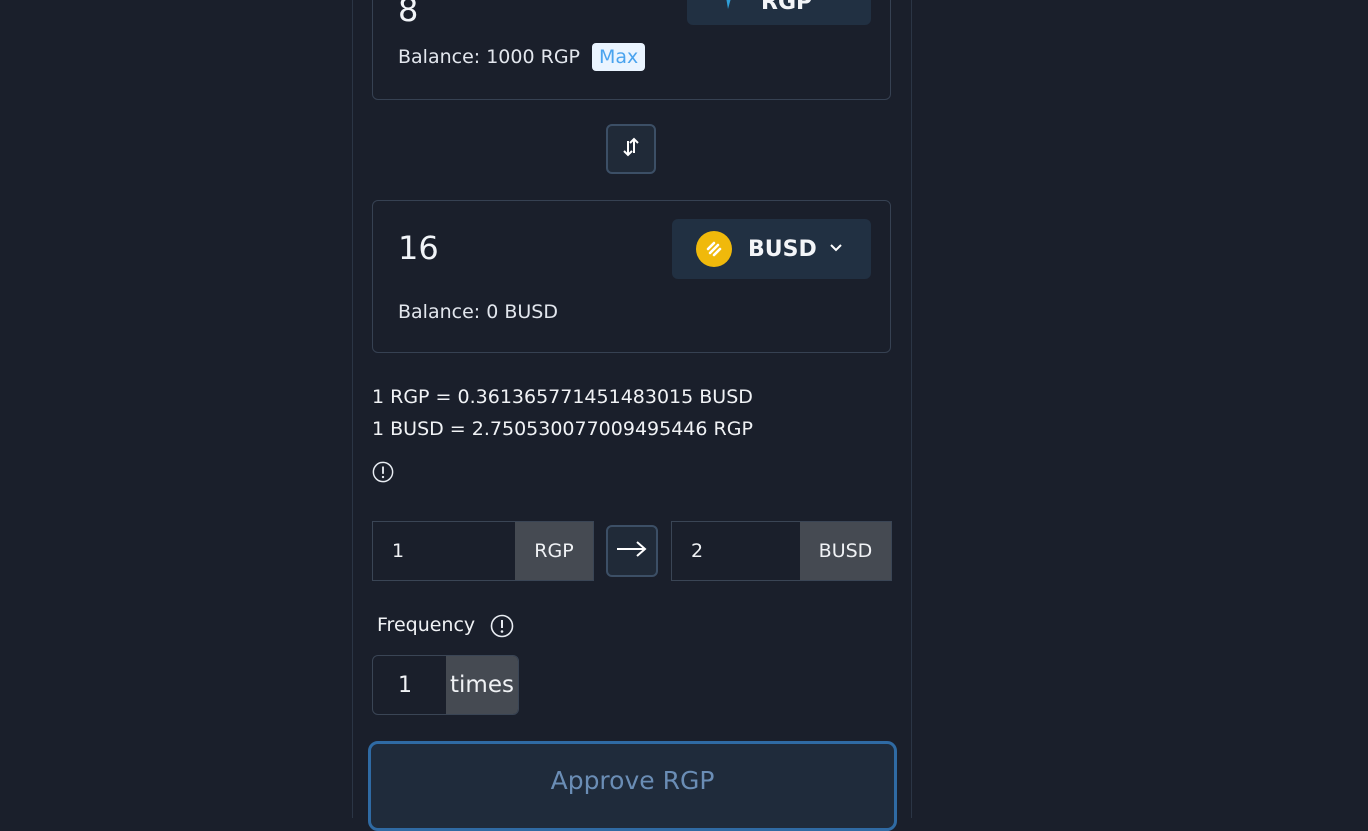 The height and width of the screenshot is (831, 1368). Describe the element at coordinates (714, 249) in the screenshot. I see `busd-logo-icon` at that location.